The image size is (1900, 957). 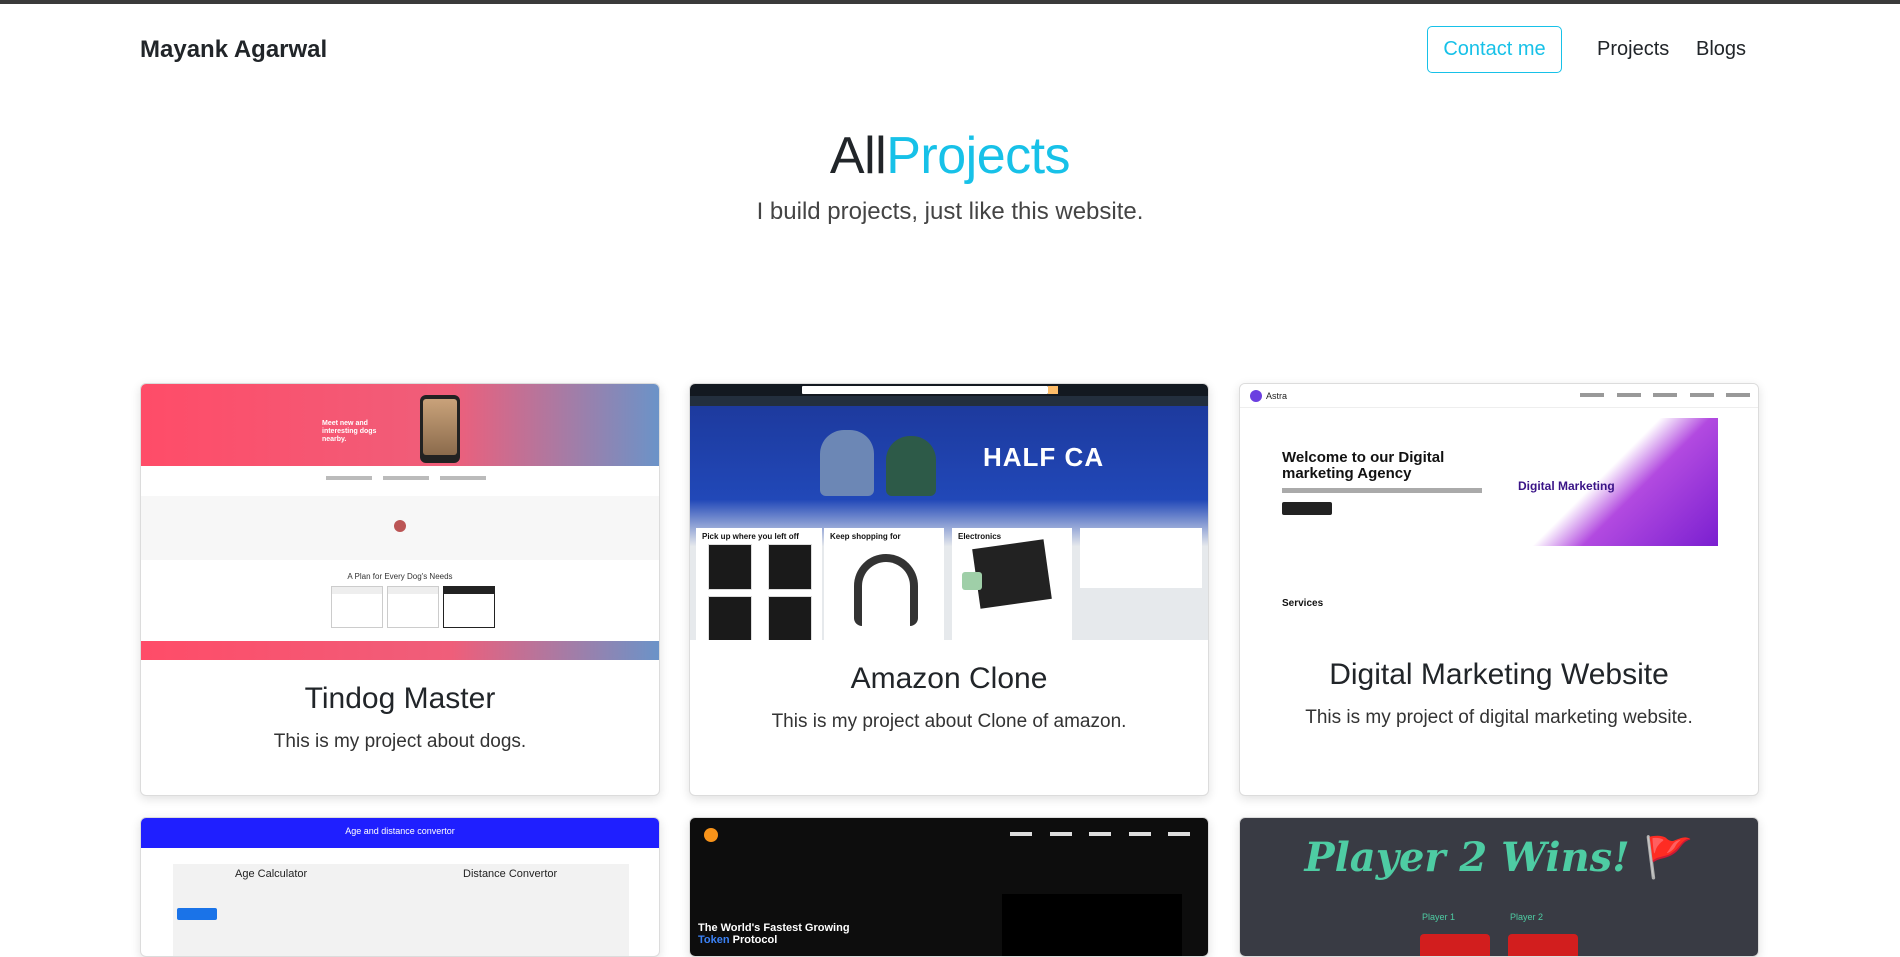 I want to click on project-thumbnail: Player 2 Wins! 🚩 Player 1 Player 2, so click(x=1499, y=887).